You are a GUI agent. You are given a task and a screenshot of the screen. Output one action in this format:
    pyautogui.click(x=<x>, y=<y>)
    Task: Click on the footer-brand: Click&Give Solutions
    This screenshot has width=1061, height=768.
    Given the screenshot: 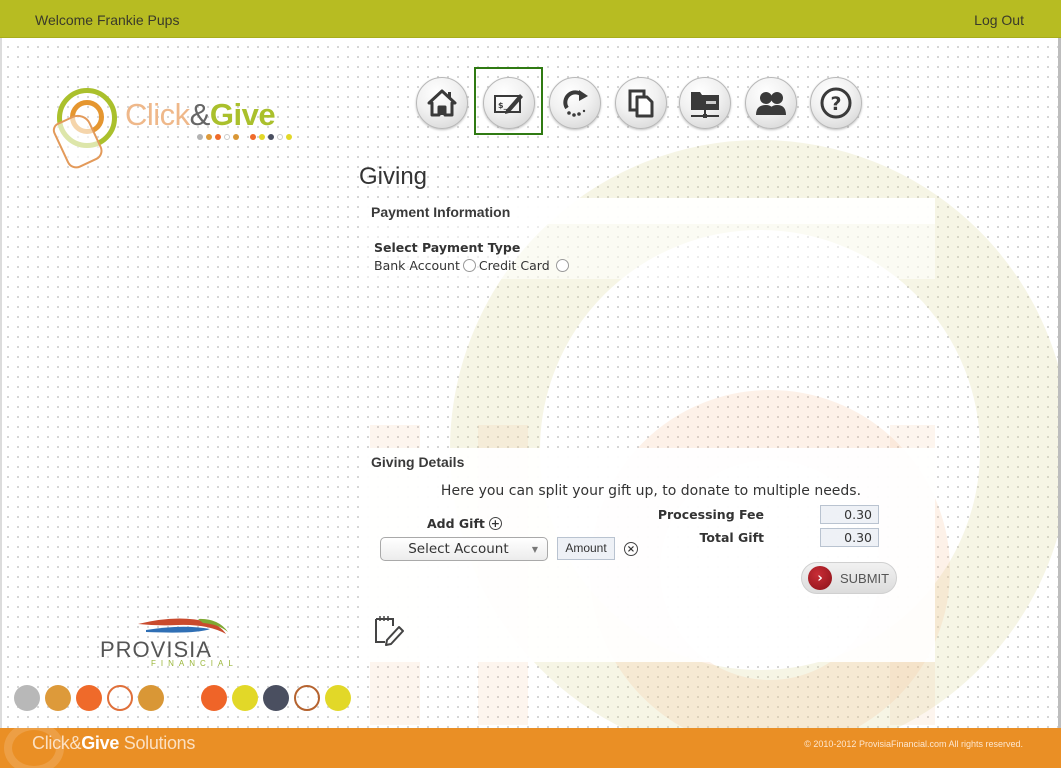 What is the action you would take?
    pyautogui.click(x=113, y=743)
    